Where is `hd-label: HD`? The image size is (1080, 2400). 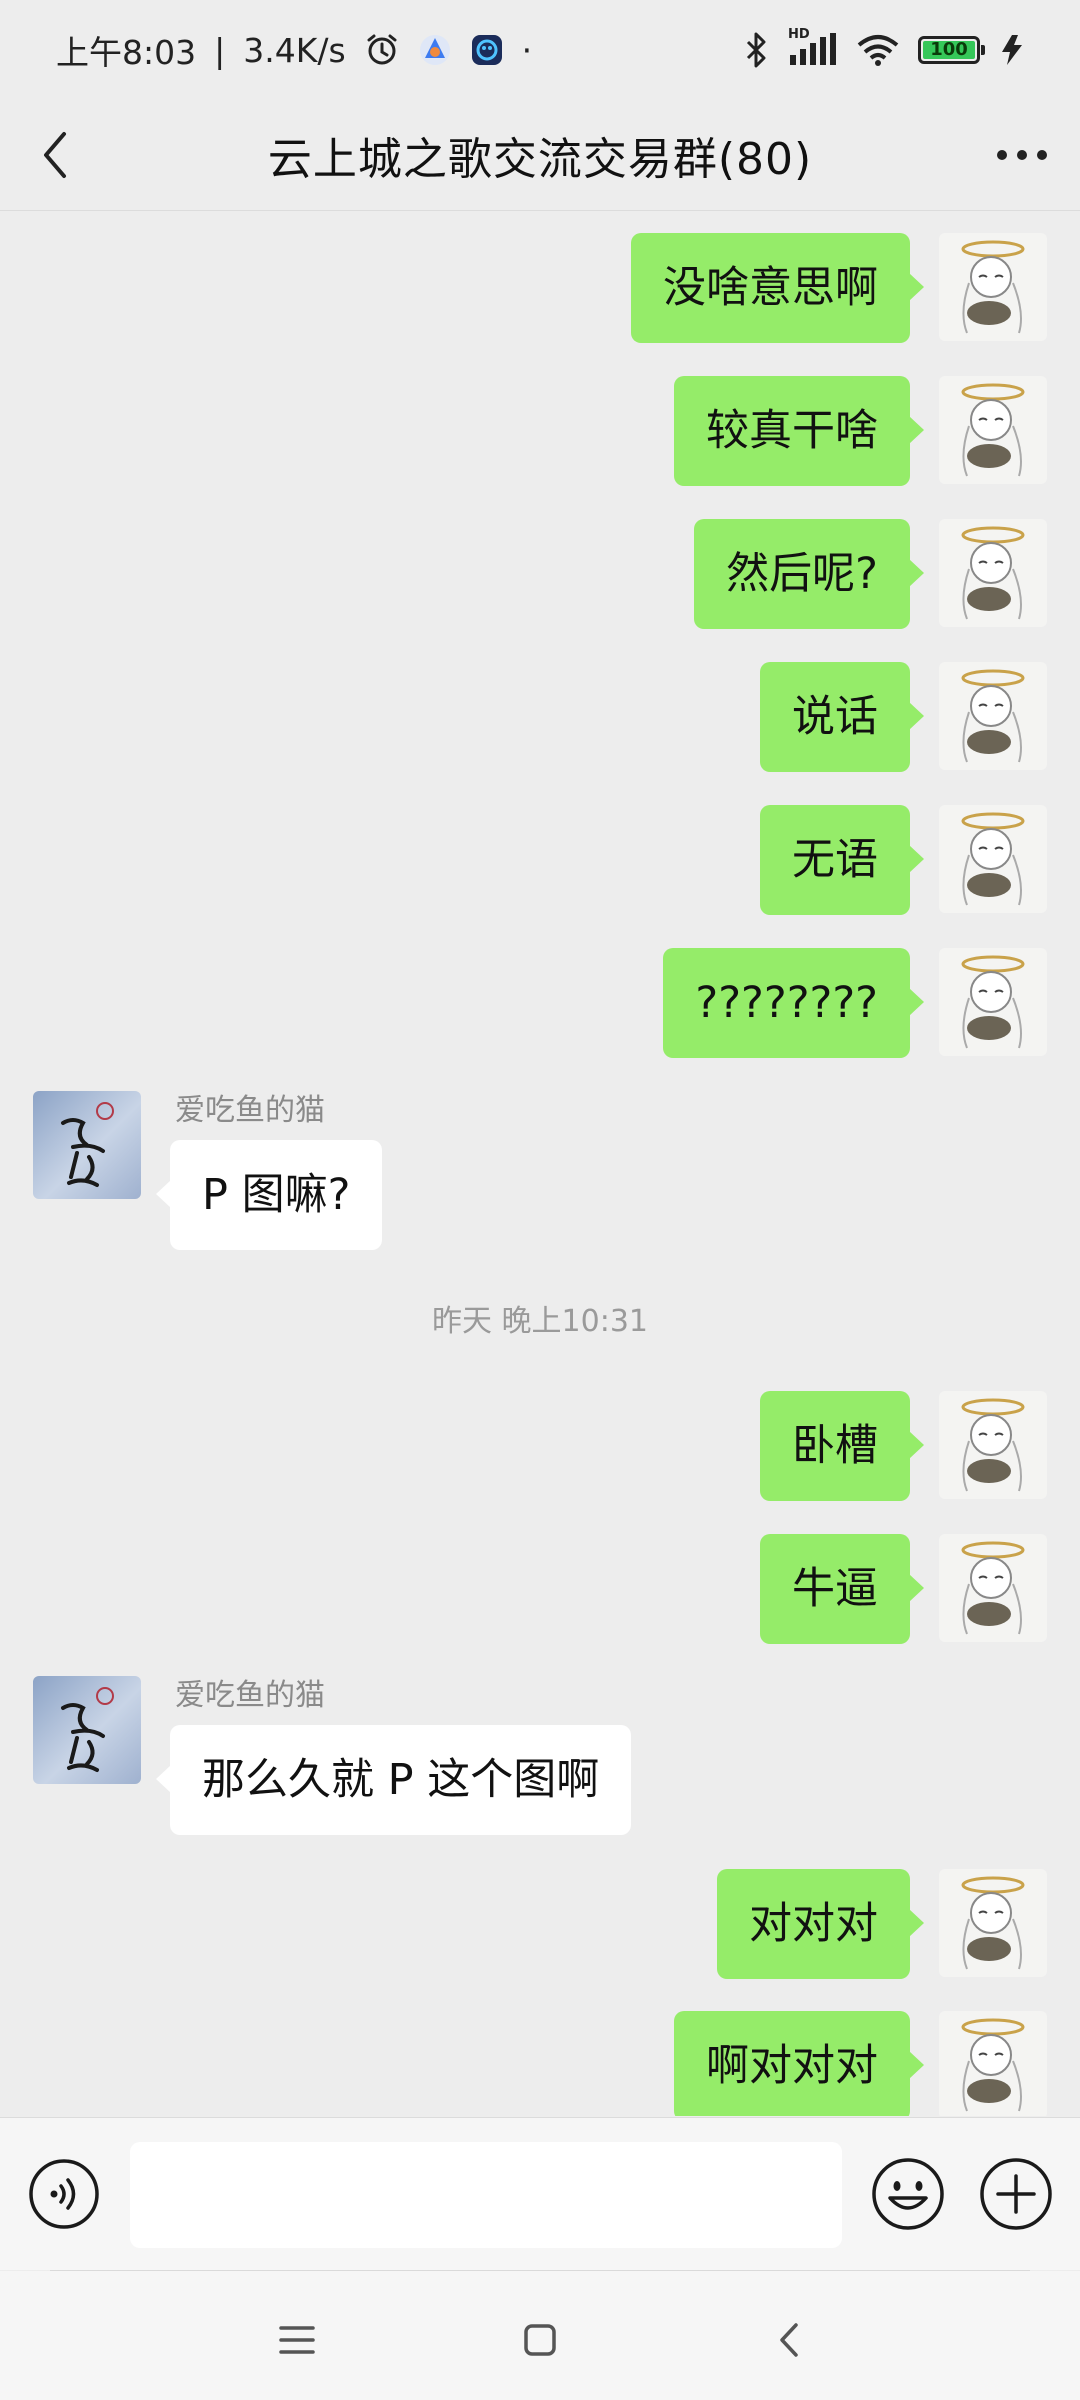 hd-label: HD is located at coordinates (799, 34).